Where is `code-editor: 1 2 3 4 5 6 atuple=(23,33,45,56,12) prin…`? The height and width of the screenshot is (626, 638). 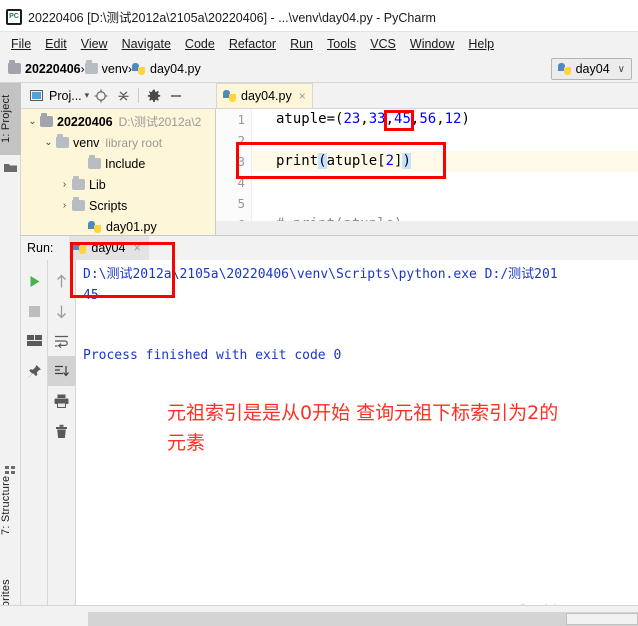 code-editor: 1 2 3 4 5 6 atuple=(23,33,45,56,12) prin… is located at coordinates (427, 172).